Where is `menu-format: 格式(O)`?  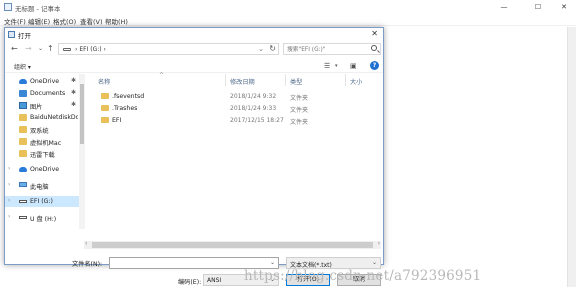 menu-format: 格式(O) is located at coordinates (64, 21).